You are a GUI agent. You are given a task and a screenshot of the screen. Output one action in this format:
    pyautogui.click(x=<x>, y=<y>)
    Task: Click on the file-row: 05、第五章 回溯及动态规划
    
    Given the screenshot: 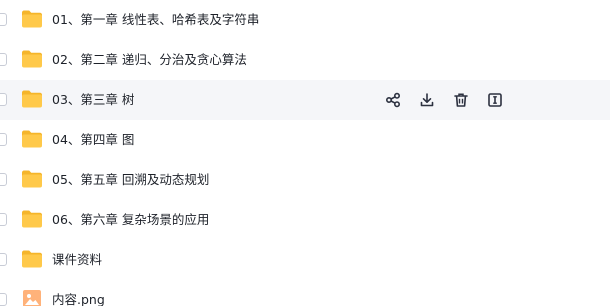 What is the action you would take?
    pyautogui.click(x=305, y=180)
    